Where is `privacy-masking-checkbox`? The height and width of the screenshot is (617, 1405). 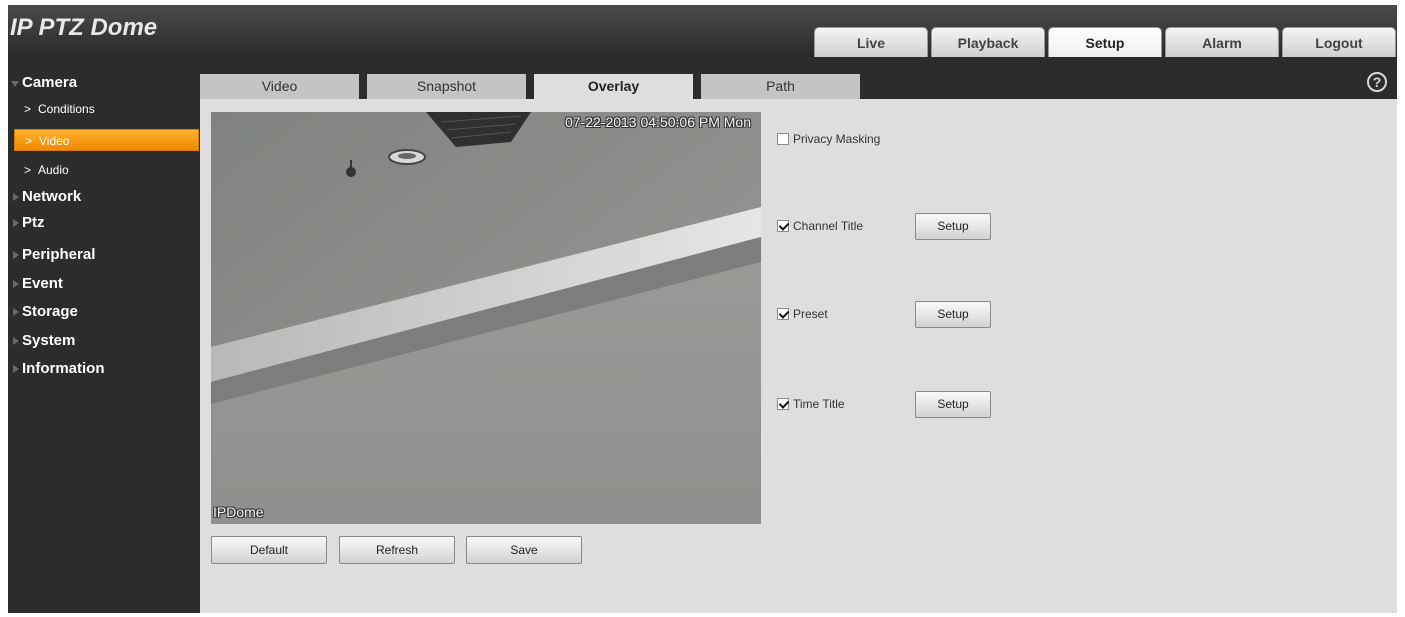
privacy-masking-checkbox is located at coordinates (783, 139).